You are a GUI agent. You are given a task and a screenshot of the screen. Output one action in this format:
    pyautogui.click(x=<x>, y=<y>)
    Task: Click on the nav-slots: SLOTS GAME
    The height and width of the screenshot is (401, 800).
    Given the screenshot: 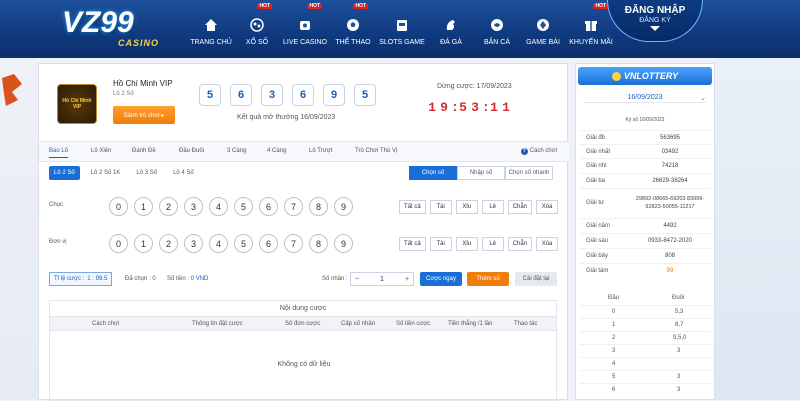 What is the action you would take?
    pyautogui.click(x=402, y=29)
    